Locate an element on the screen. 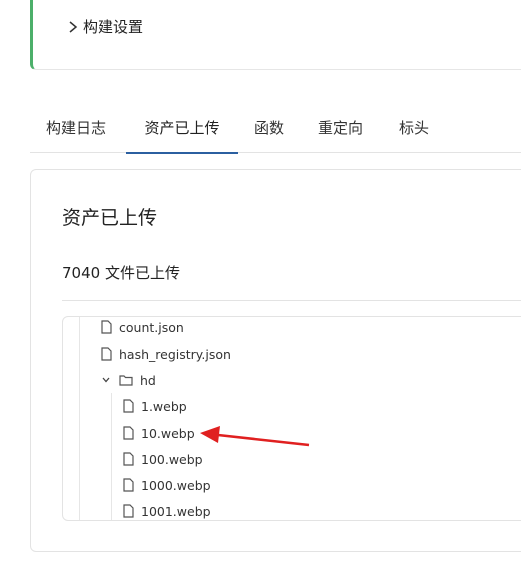 Image resolution: width=521 pixels, height=561 pixels. tree-item-file: 1000.webp is located at coordinates (167, 485).